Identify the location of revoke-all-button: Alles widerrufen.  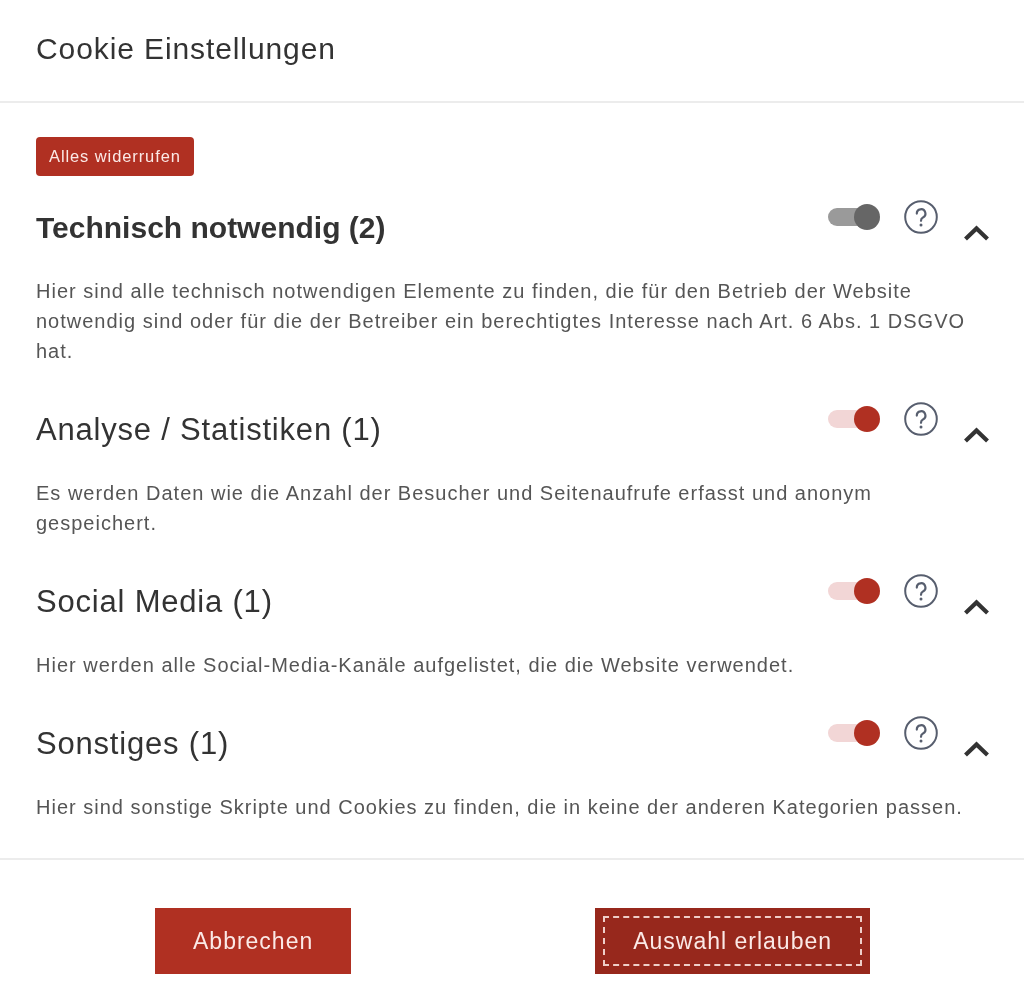
(115, 156).